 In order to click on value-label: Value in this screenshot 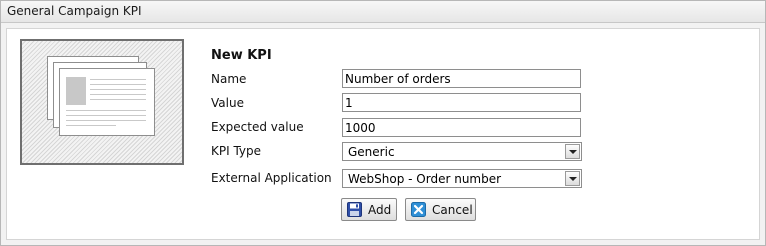, I will do `click(227, 103)`.